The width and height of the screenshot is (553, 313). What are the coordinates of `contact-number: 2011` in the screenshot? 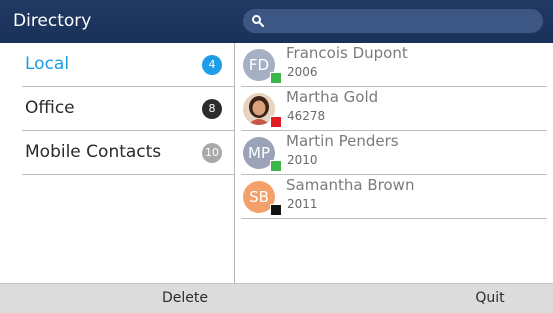 It's located at (302, 204).